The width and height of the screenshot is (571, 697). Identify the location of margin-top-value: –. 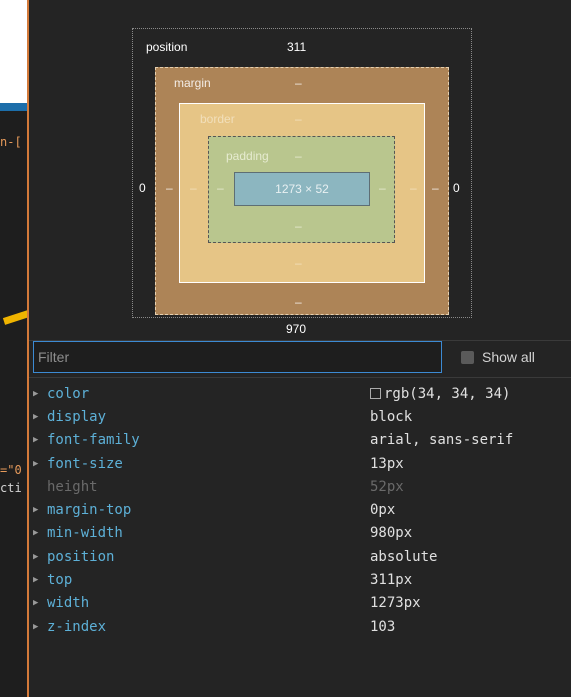
(298, 83).